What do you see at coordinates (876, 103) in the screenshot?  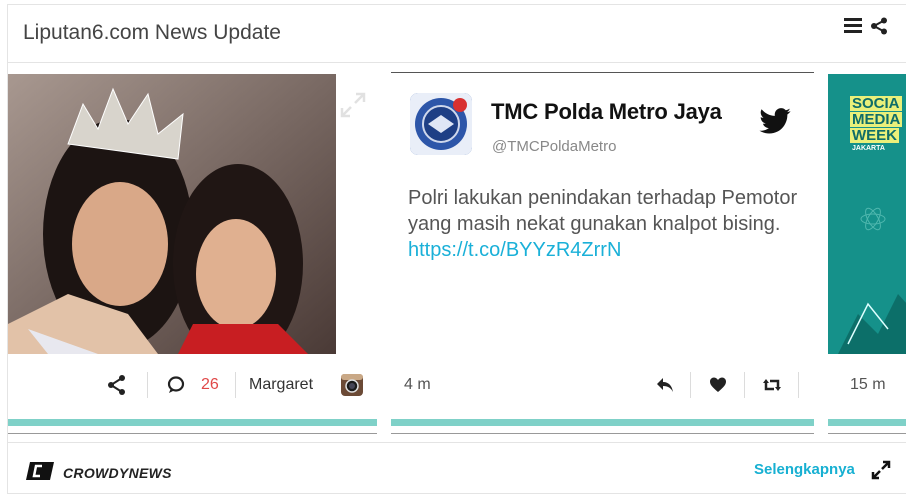 I see `image-text-line: SOCIA` at bounding box center [876, 103].